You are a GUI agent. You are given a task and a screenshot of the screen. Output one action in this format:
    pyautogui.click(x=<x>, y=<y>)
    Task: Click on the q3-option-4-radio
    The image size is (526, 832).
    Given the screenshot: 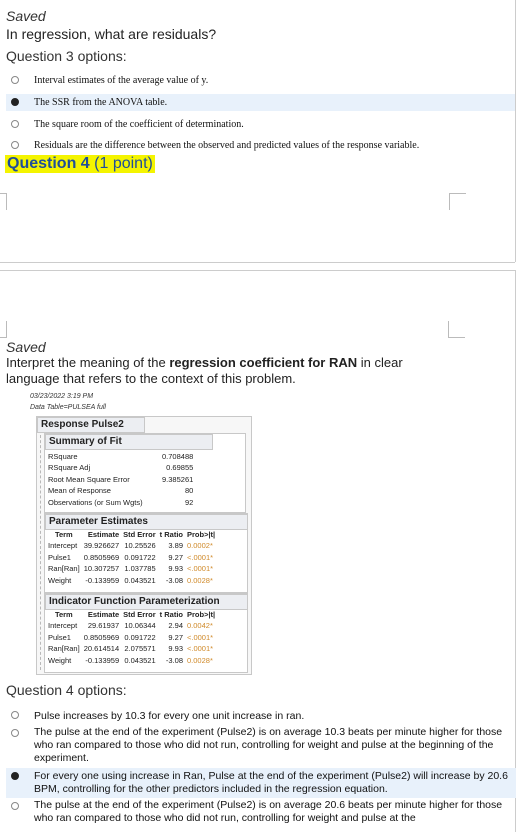 What is the action you would take?
    pyautogui.click(x=15, y=145)
    